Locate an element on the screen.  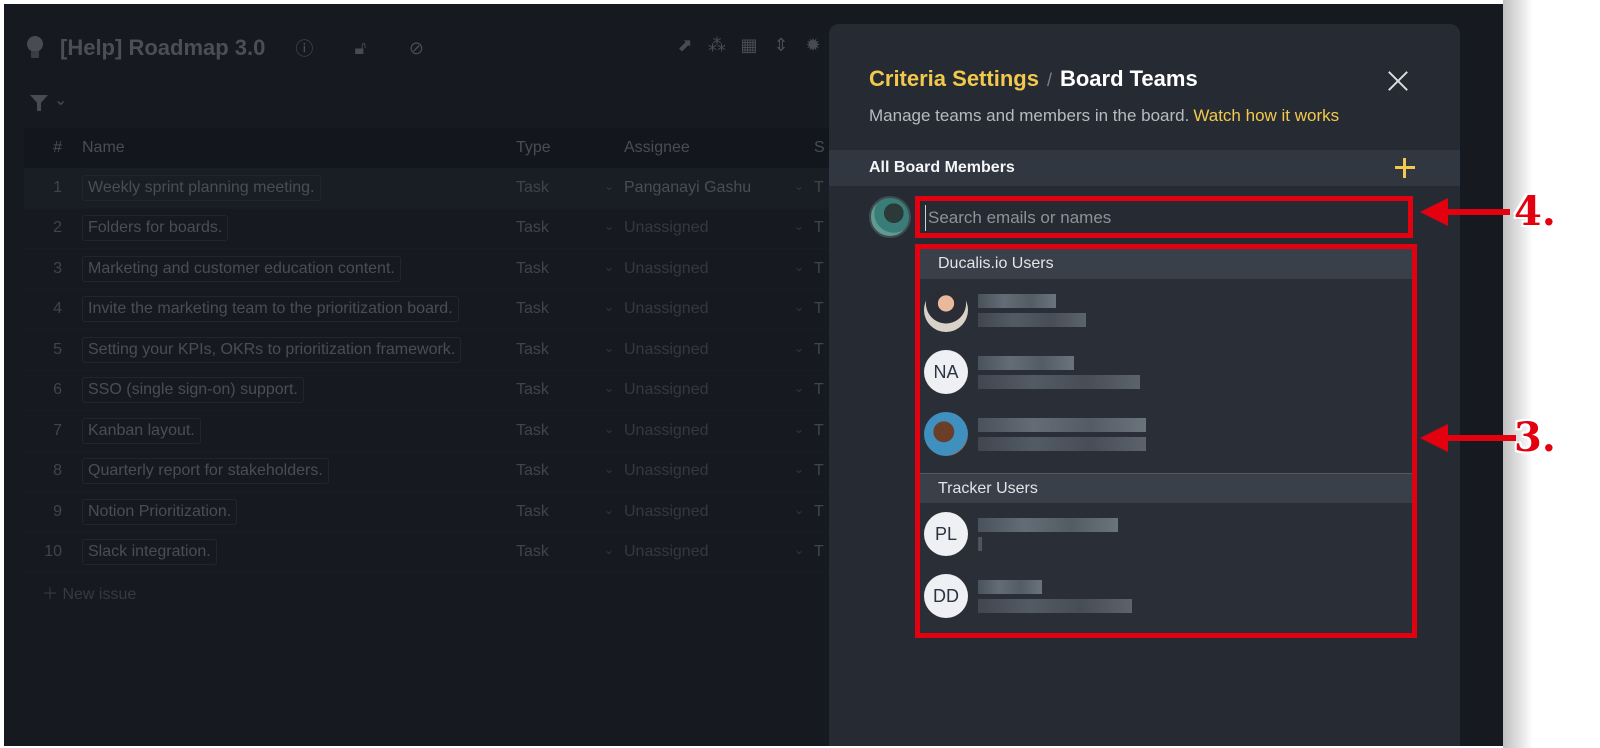
group-header-tracker: Tracker Users is located at coordinates (1166, 488).